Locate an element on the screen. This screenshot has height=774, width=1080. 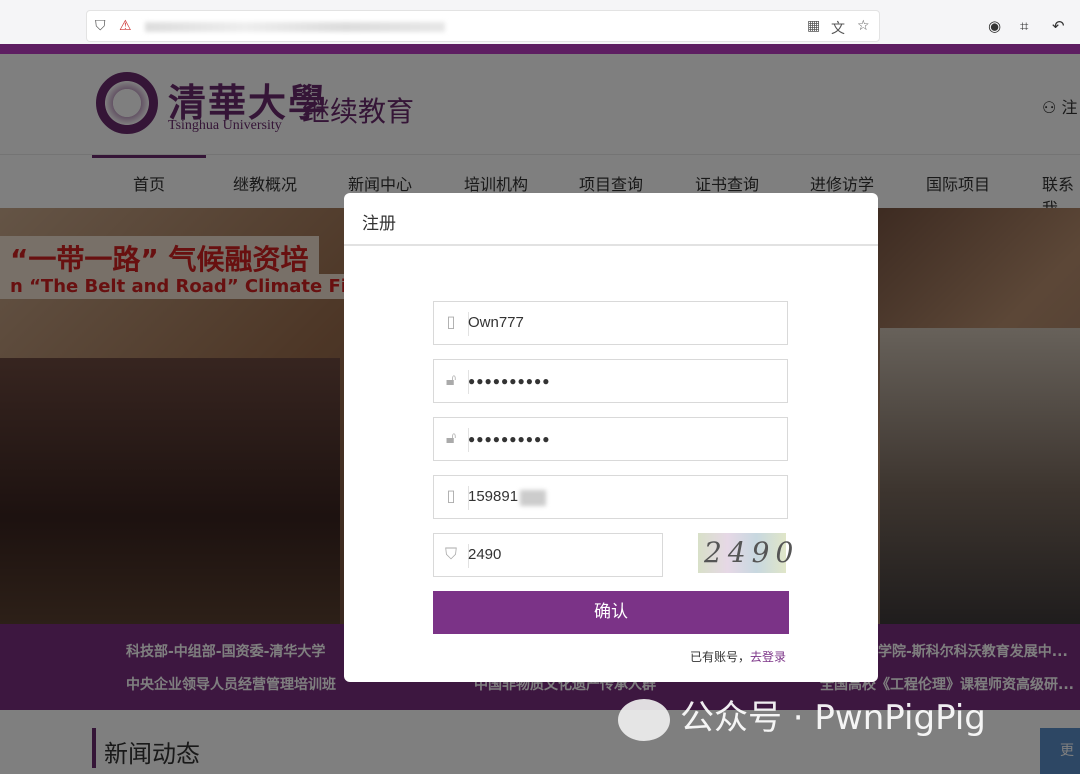
dialog-header: 注册 is located at coordinates (611, 219).